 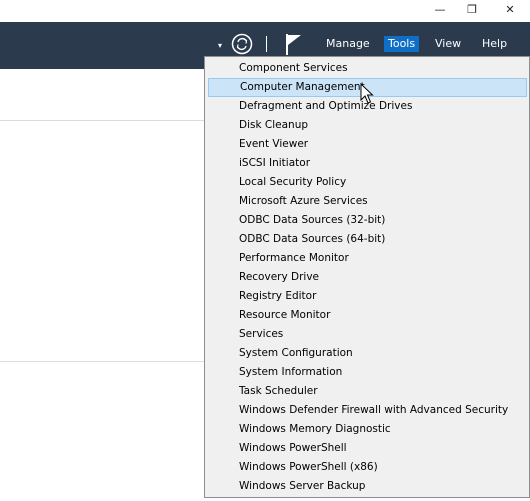 What do you see at coordinates (102, 361) in the screenshot?
I see `divider` at bounding box center [102, 361].